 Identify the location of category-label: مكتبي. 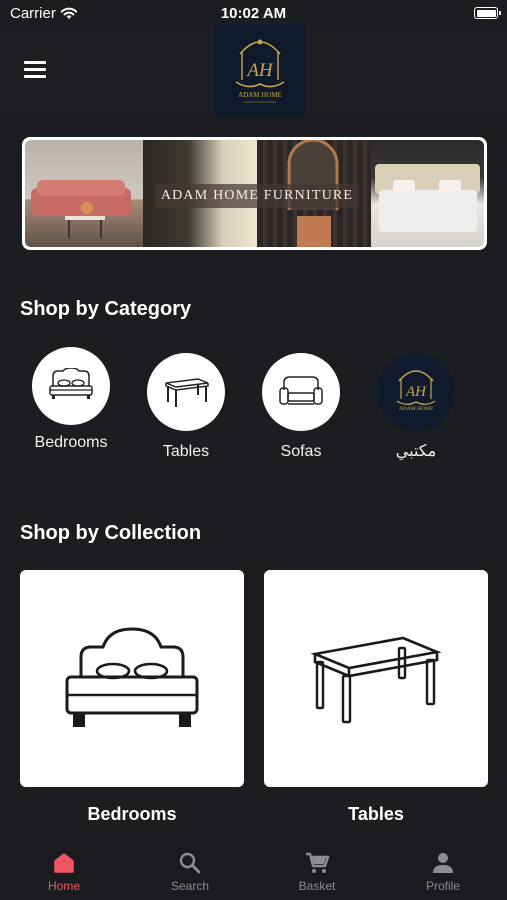
(416, 451).